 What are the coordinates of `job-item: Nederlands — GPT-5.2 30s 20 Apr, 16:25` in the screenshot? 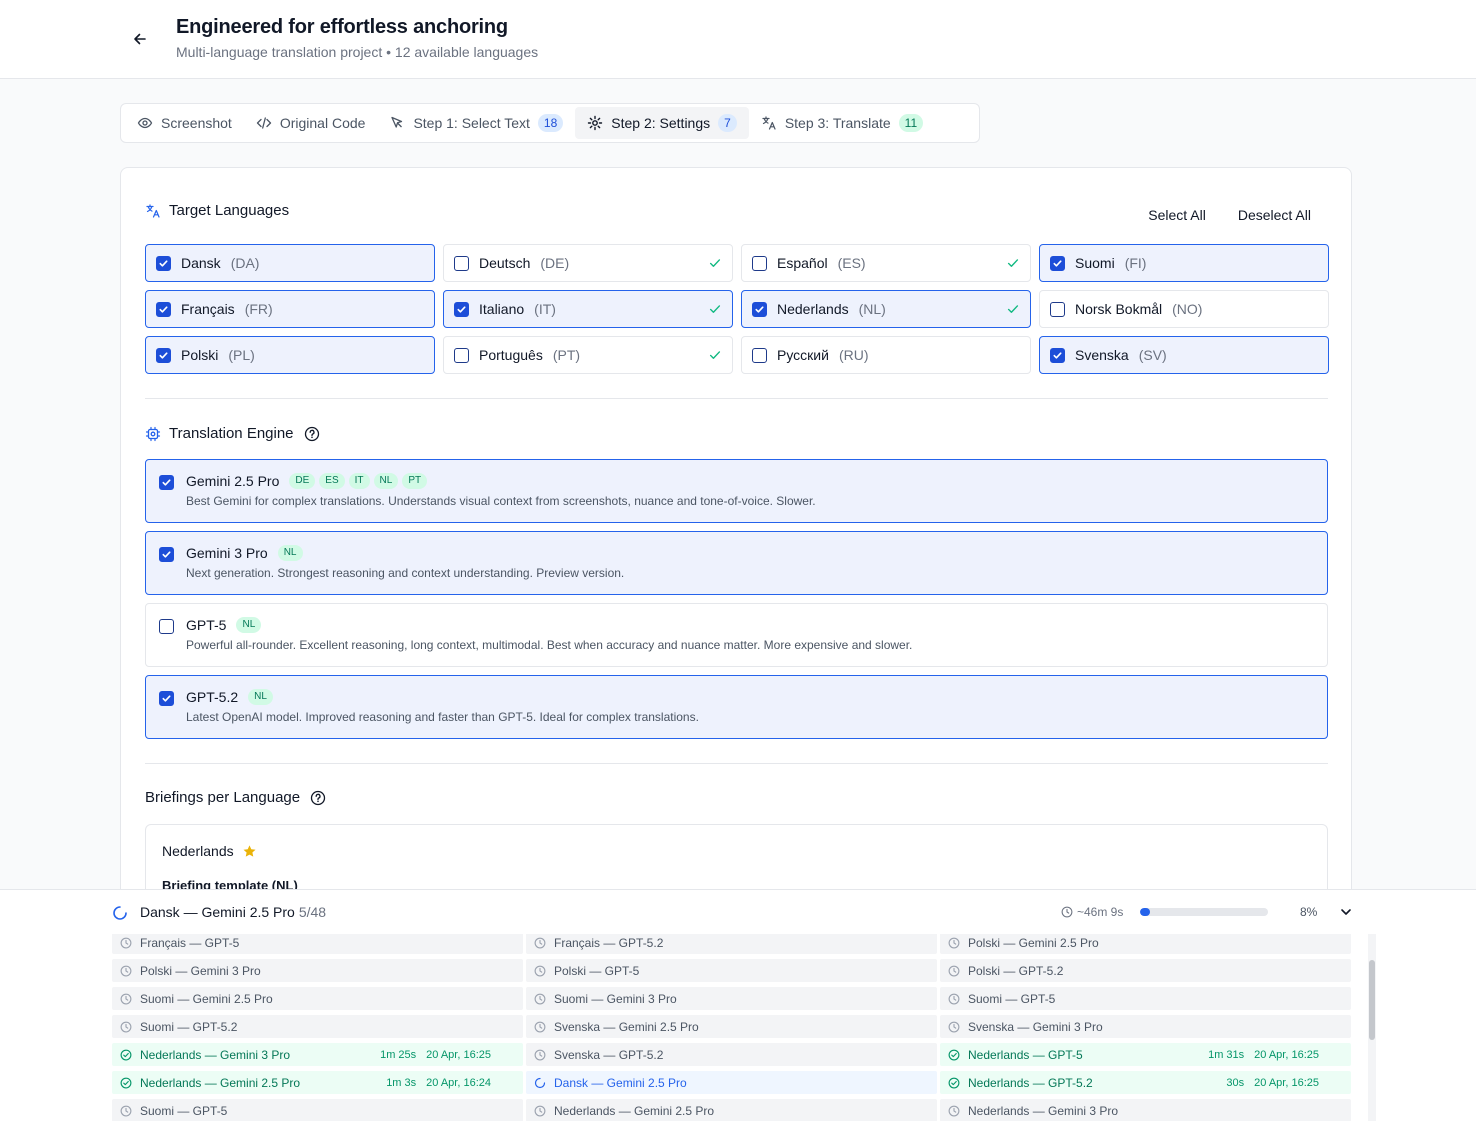 It's located at (1145, 1082).